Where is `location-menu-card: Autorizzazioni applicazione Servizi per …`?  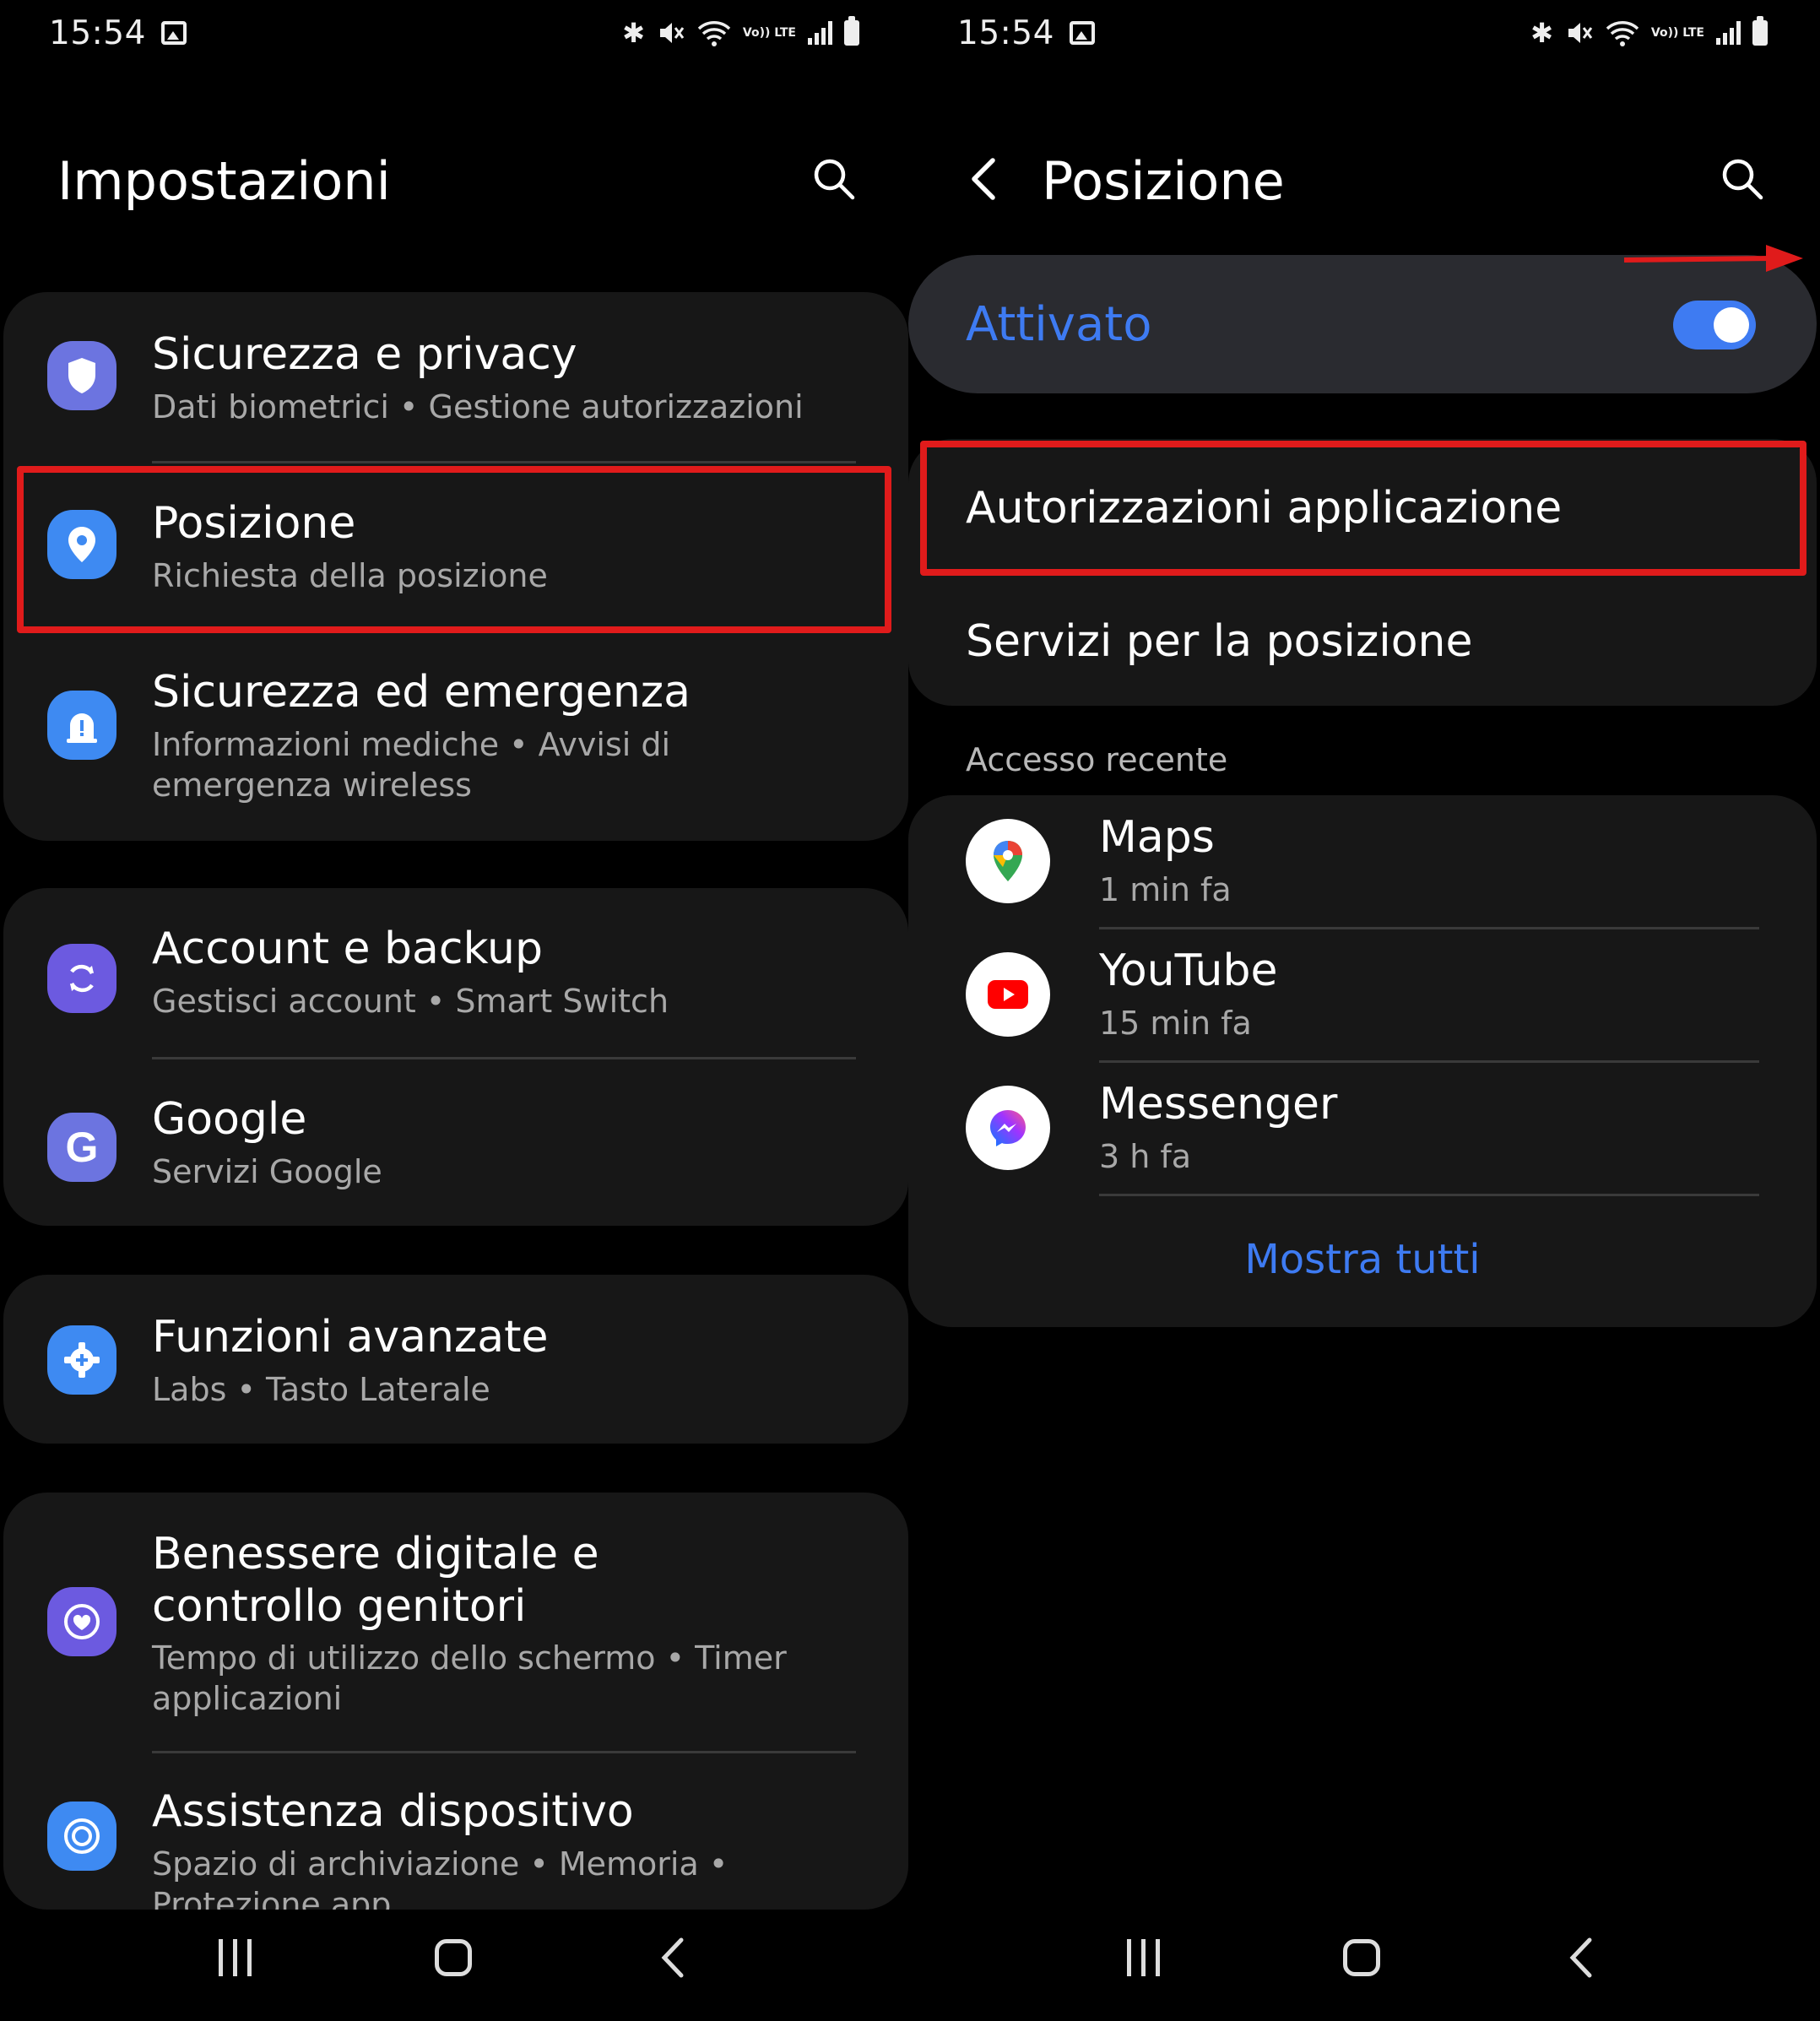
location-menu-card: Autorizzazioni applicazione Servizi per … is located at coordinates (1362, 572).